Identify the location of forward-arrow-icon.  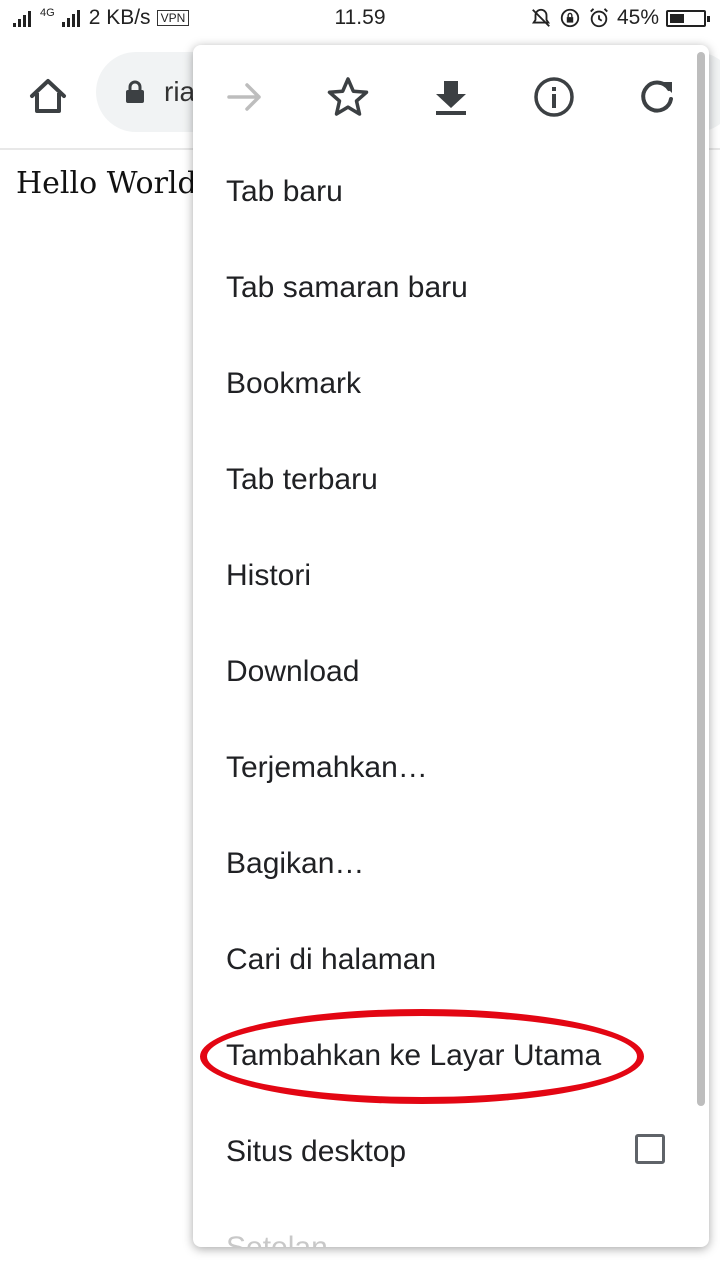
(245, 97).